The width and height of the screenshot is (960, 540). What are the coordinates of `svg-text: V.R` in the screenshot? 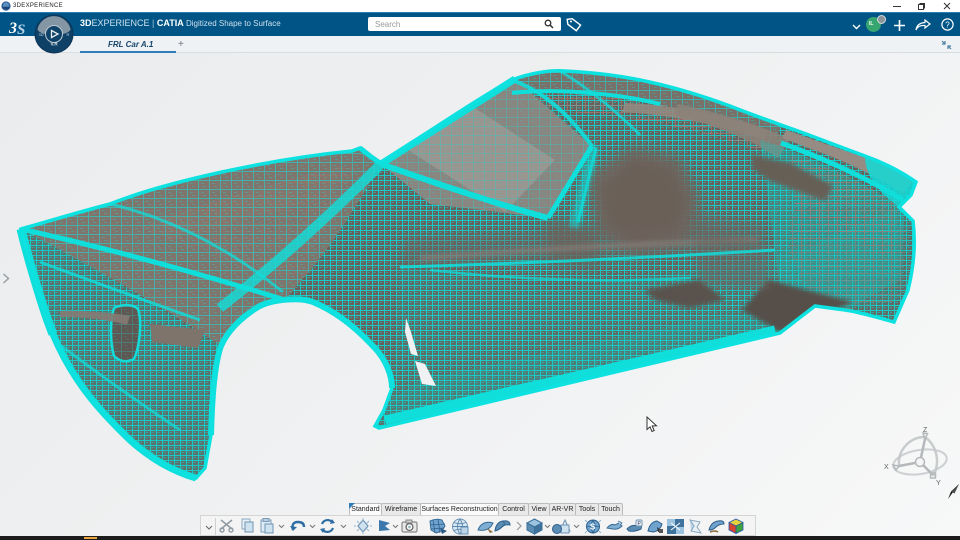 It's located at (55, 44).